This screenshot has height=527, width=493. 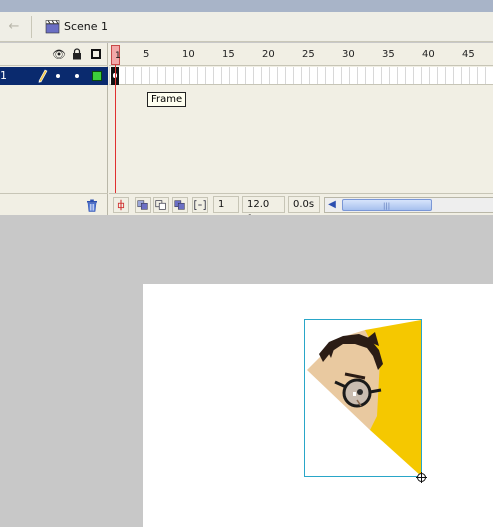 I want to click on onion-skin-icon, so click(x=143, y=205).